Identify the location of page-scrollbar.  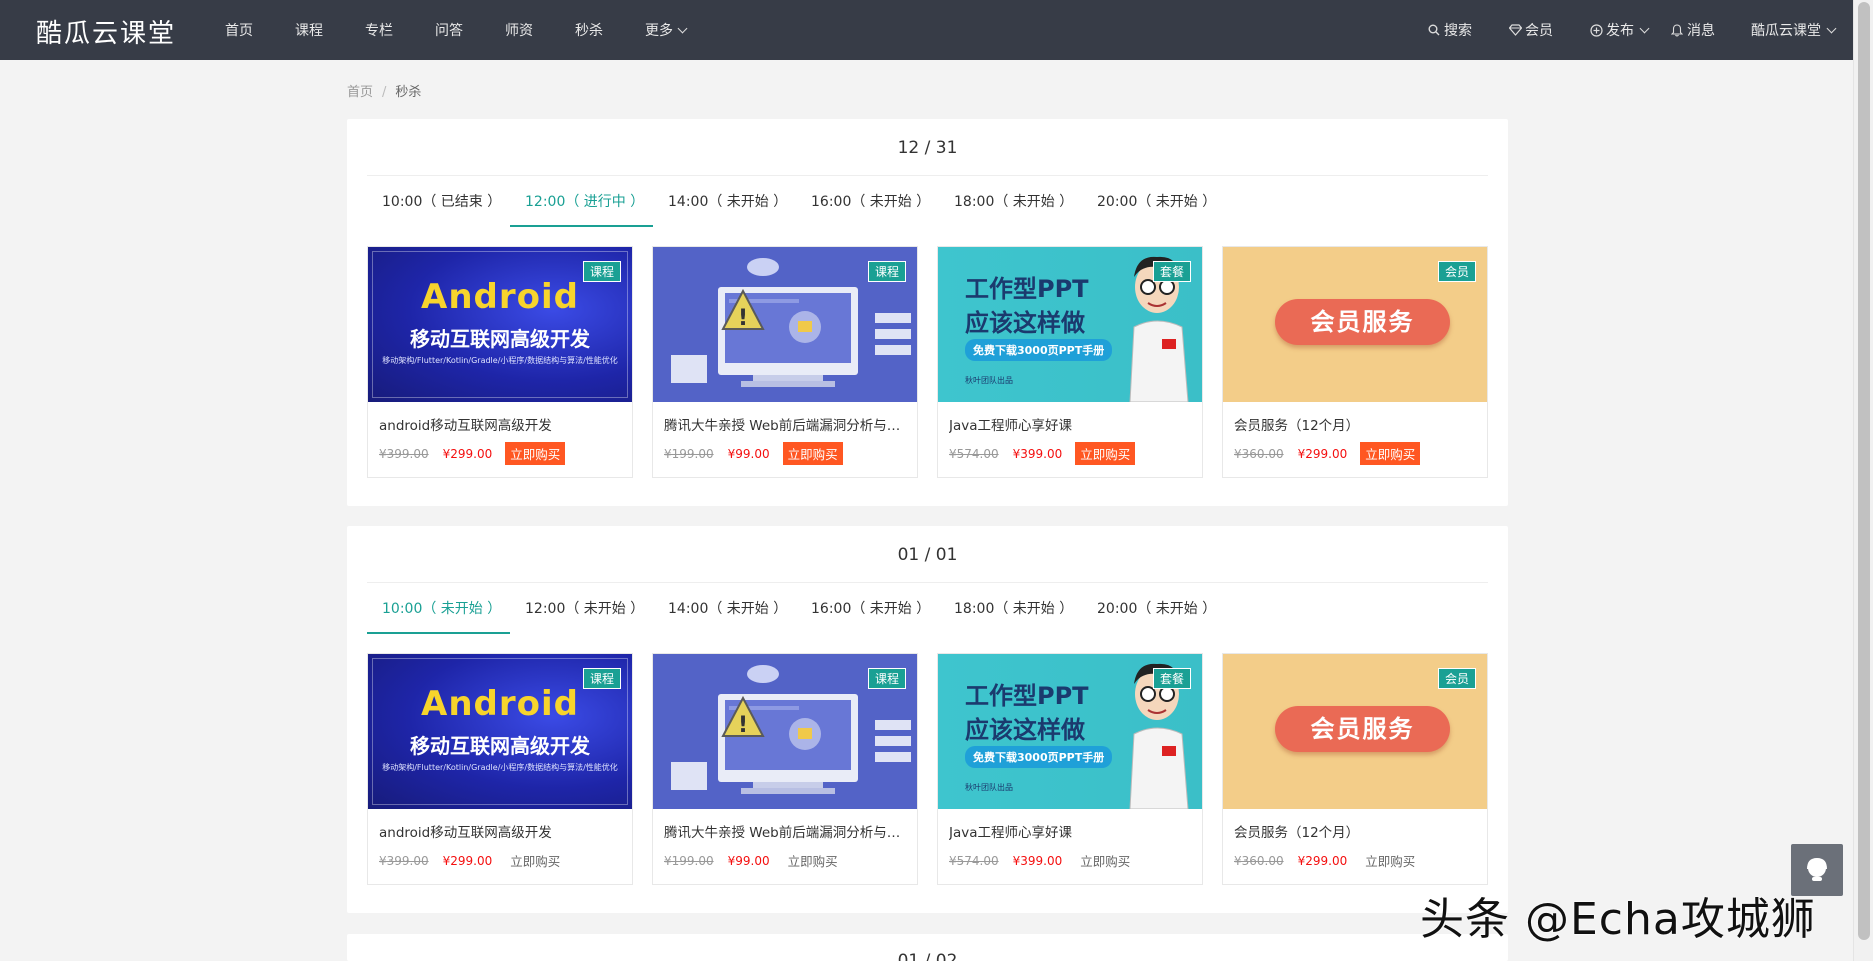
(1863, 480).